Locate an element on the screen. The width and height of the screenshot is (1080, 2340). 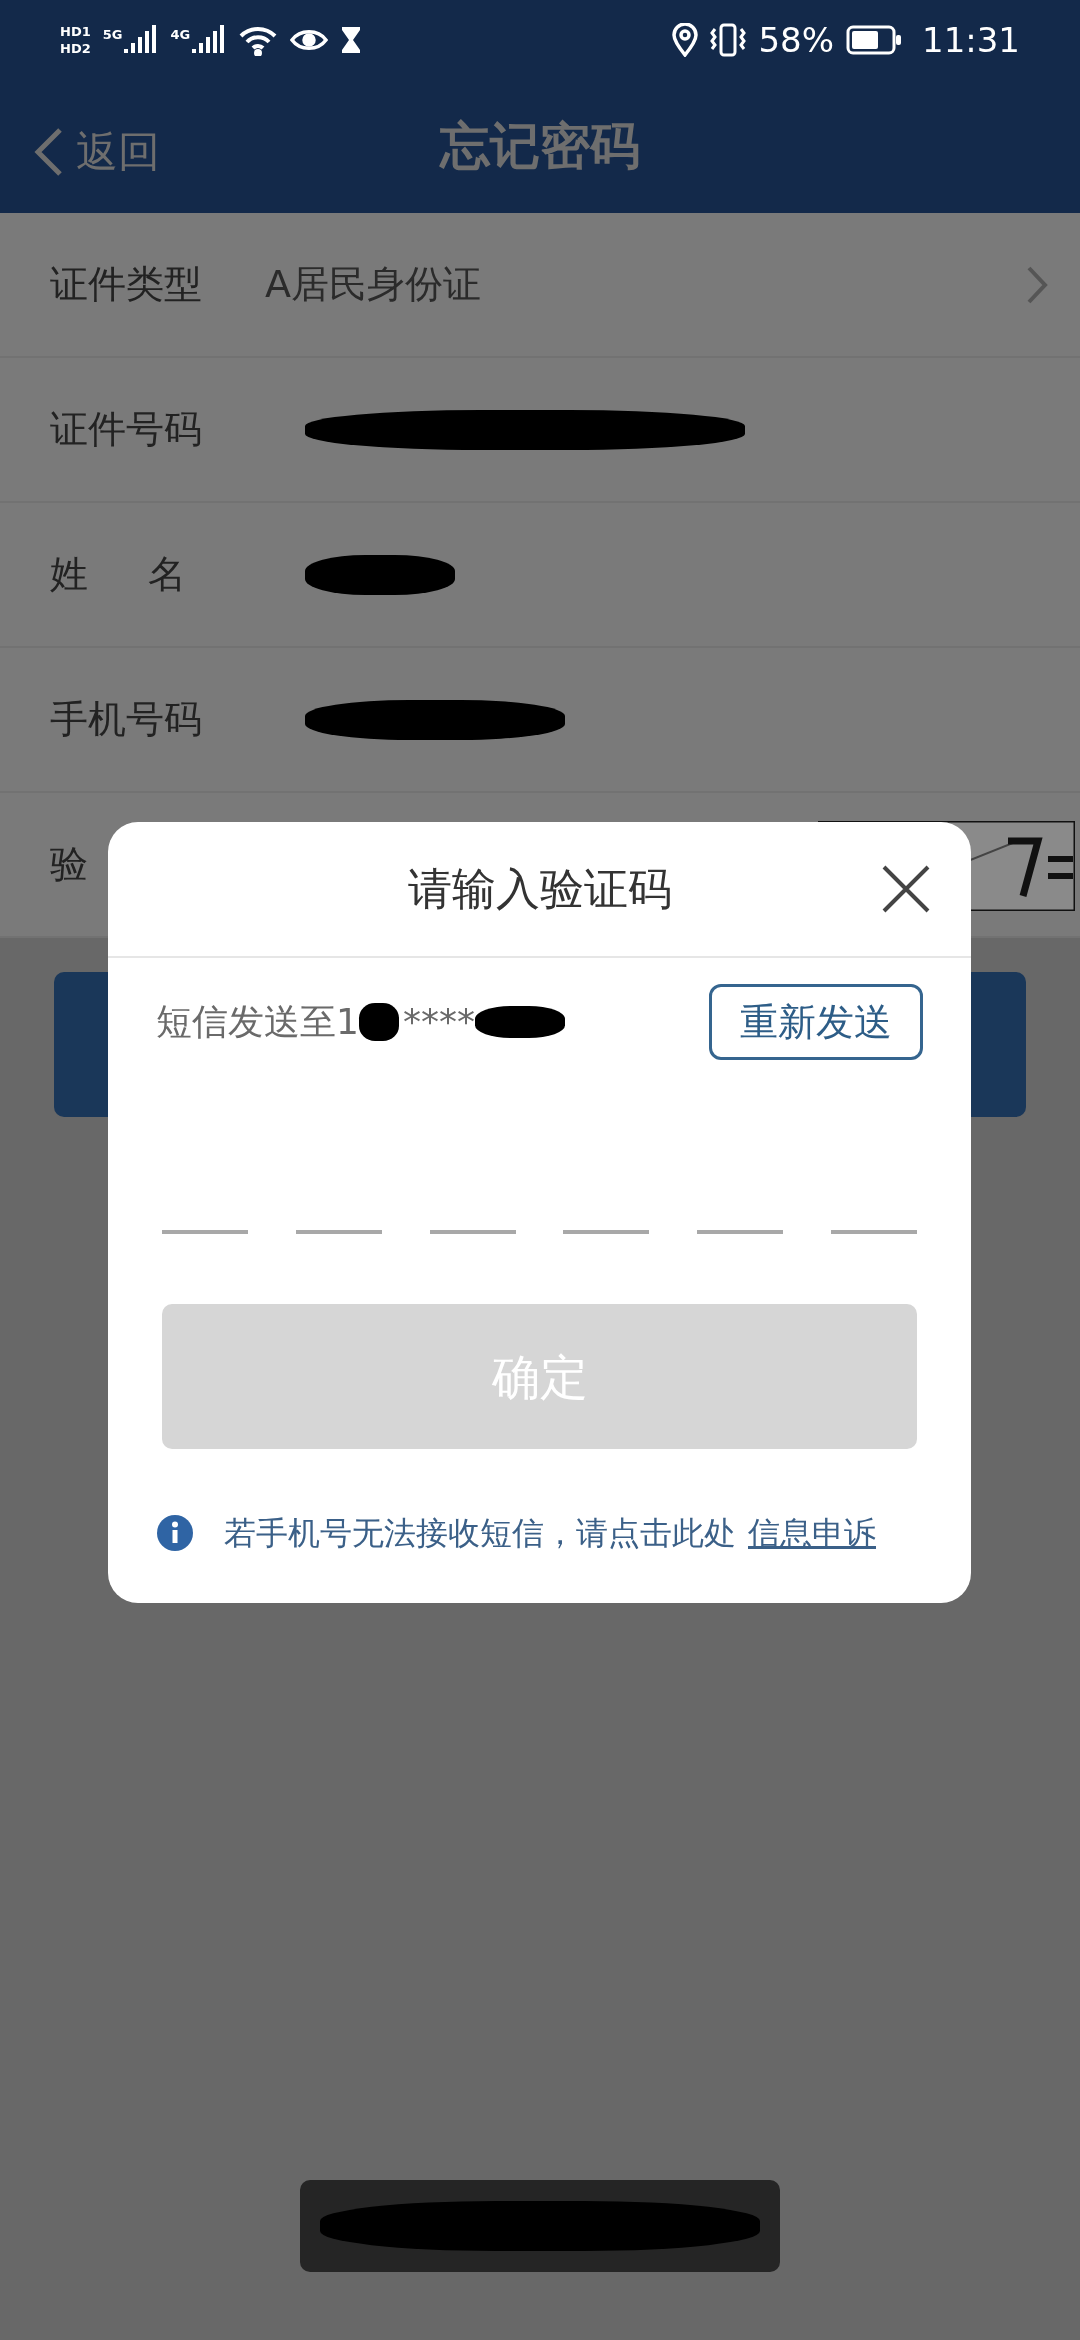
dialog-title: 请输入验证码 is located at coordinates (539, 889).